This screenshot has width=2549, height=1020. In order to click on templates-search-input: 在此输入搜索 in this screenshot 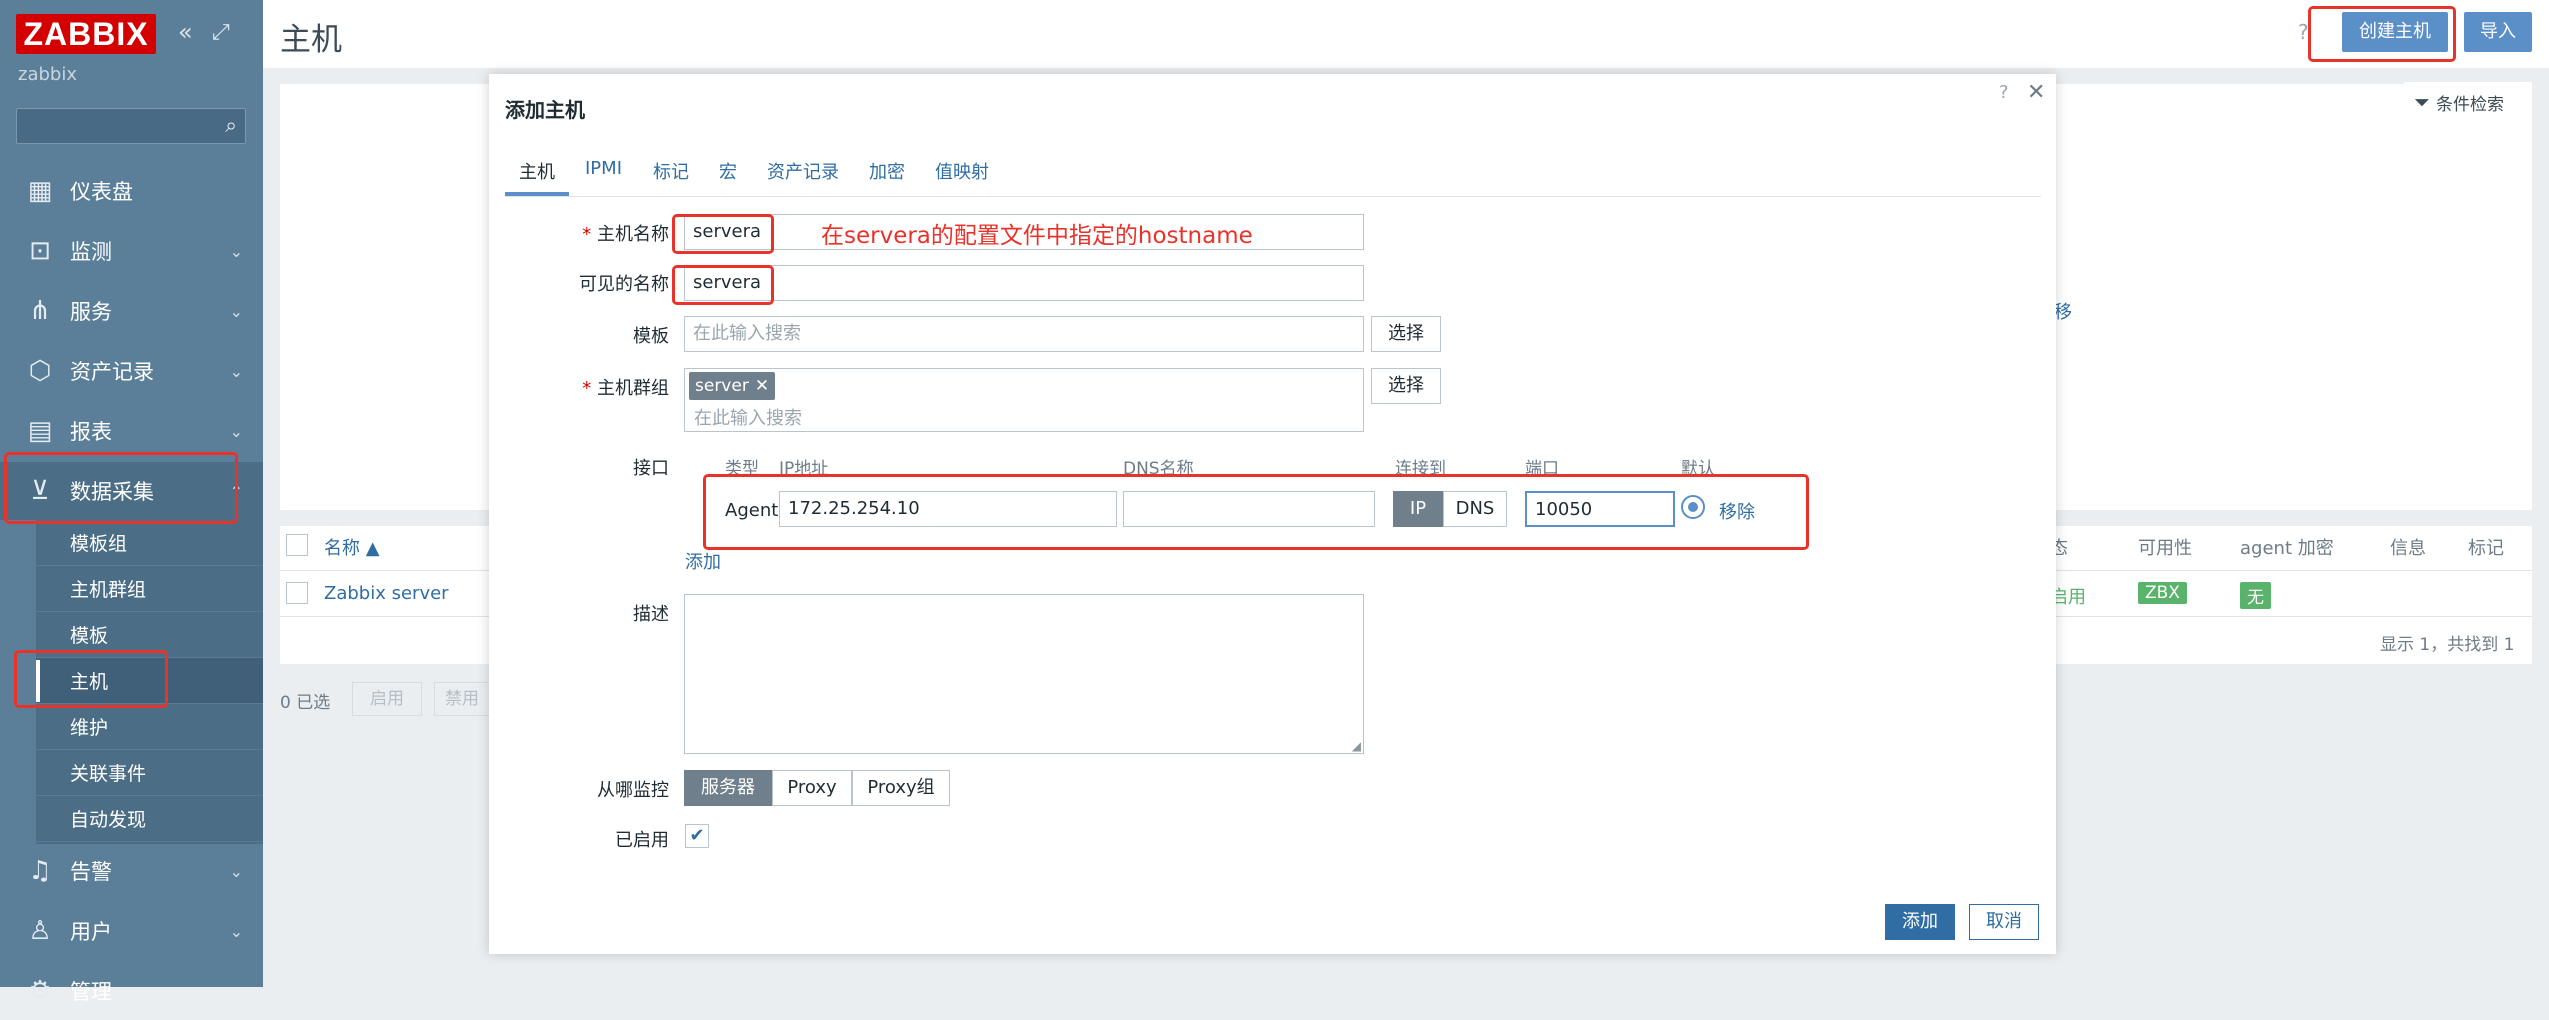, I will do `click(1024, 334)`.